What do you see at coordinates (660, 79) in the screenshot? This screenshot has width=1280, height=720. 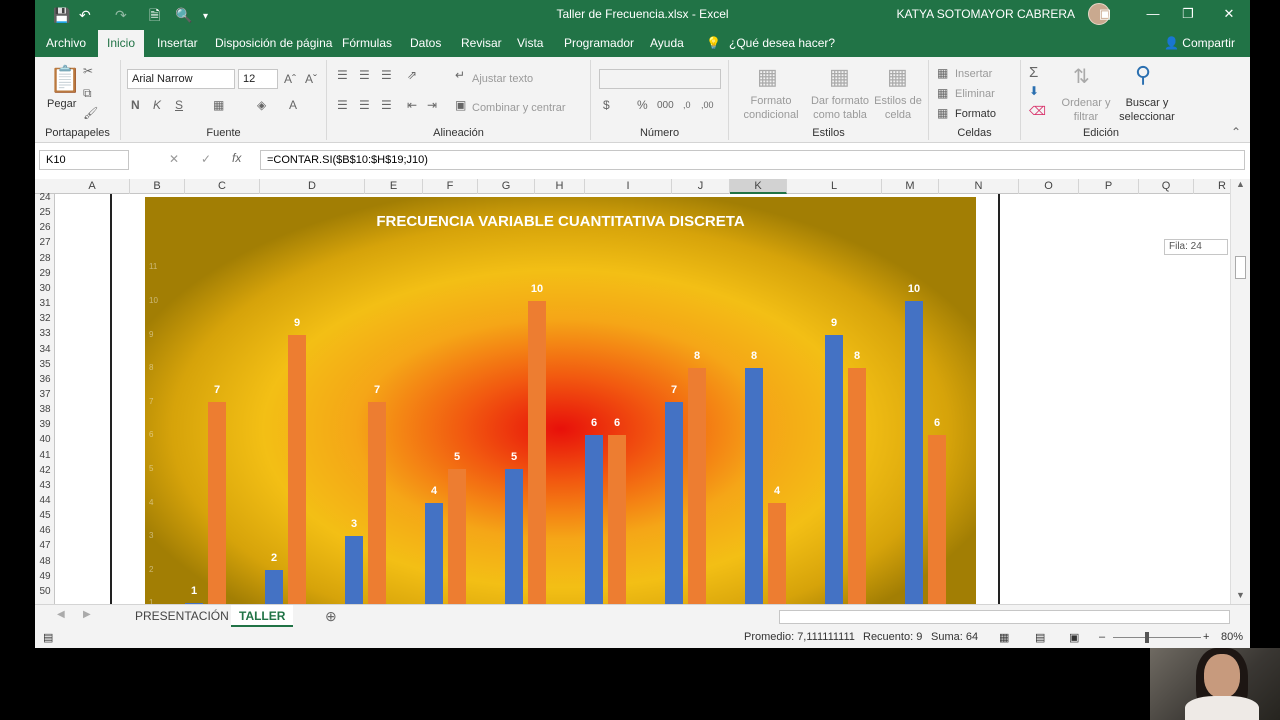 I see `number-format-select` at bounding box center [660, 79].